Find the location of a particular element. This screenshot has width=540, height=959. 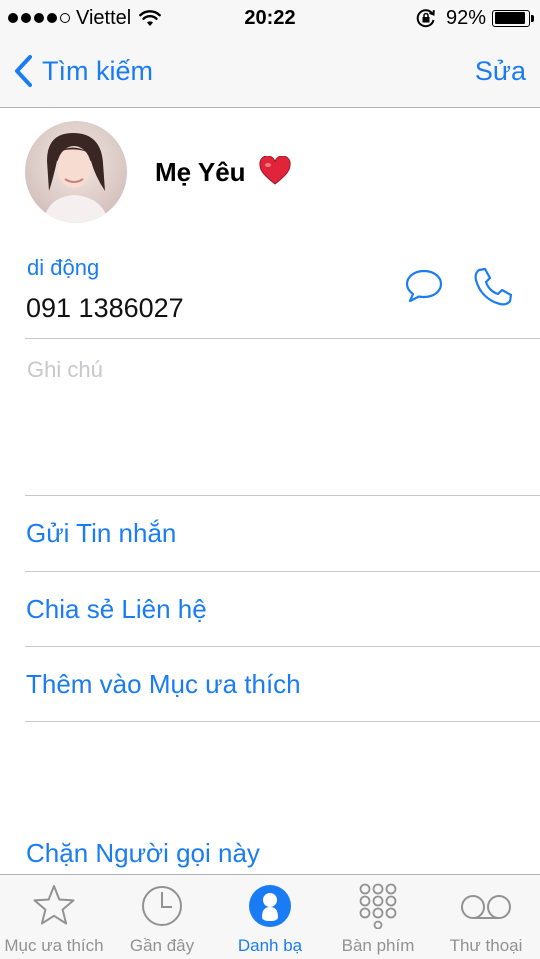

back-button: Tìm kiếm is located at coordinates (82, 71).